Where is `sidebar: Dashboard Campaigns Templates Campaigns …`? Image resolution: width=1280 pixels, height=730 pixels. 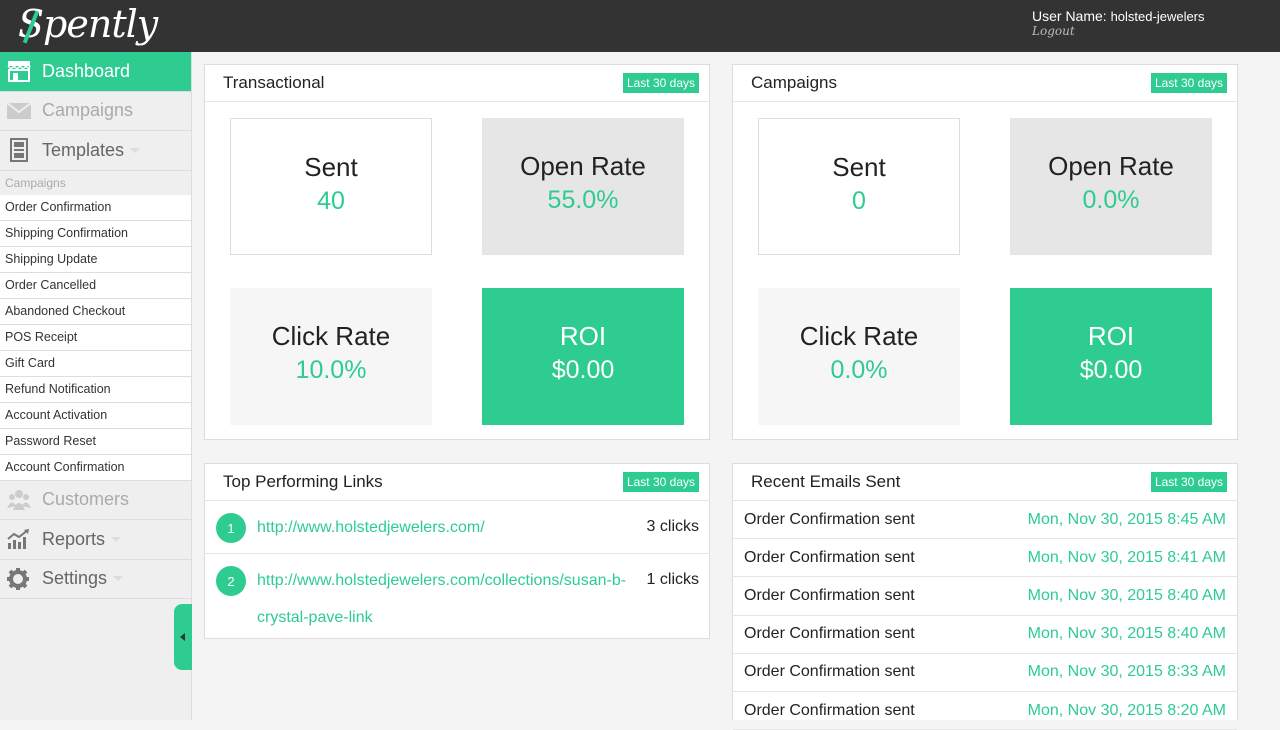
sidebar: Dashboard Campaigns Templates Campaigns … is located at coordinates (96, 386).